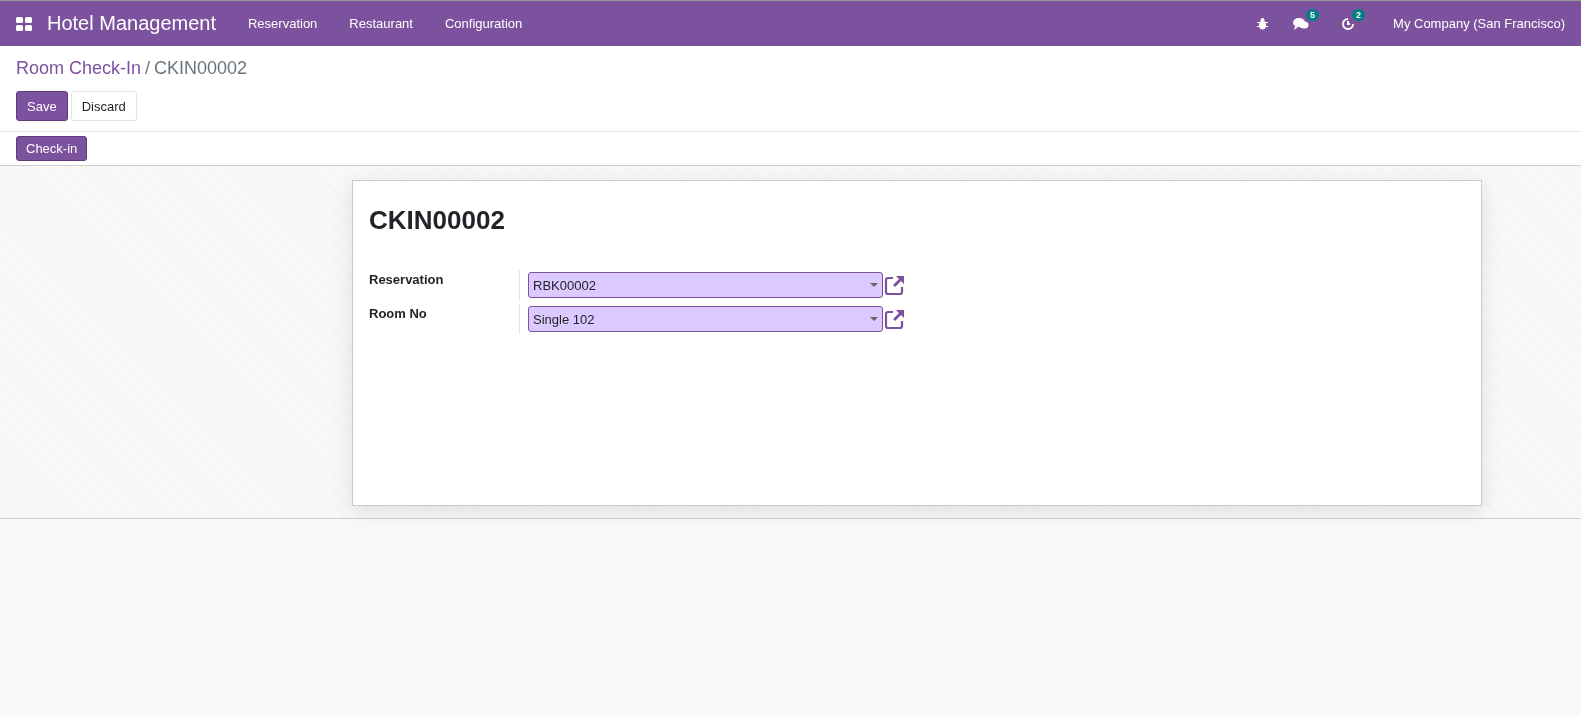  I want to click on menu-item: Restaurant, so click(381, 23).